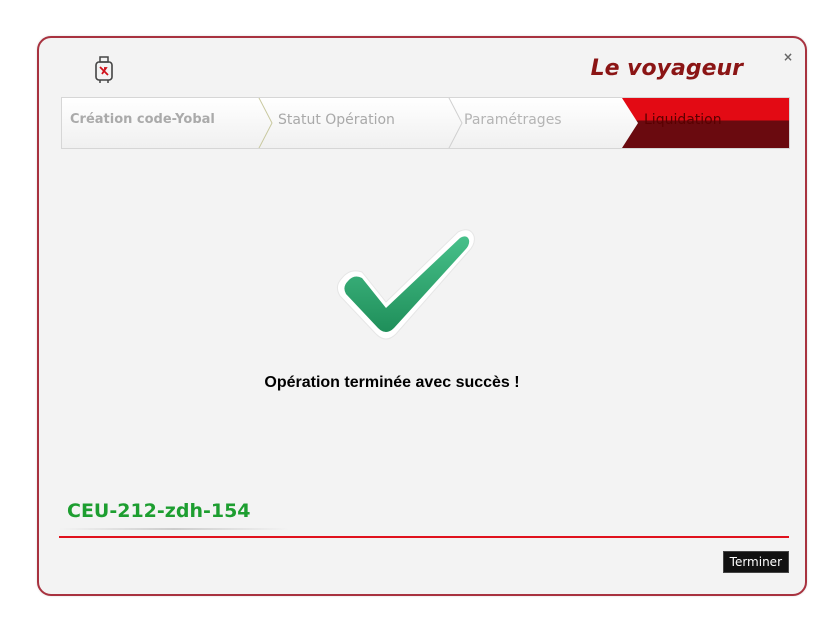 This screenshot has width=822, height=631. Describe the element at coordinates (755, 562) in the screenshot. I see `finish-button: Terminer` at that location.